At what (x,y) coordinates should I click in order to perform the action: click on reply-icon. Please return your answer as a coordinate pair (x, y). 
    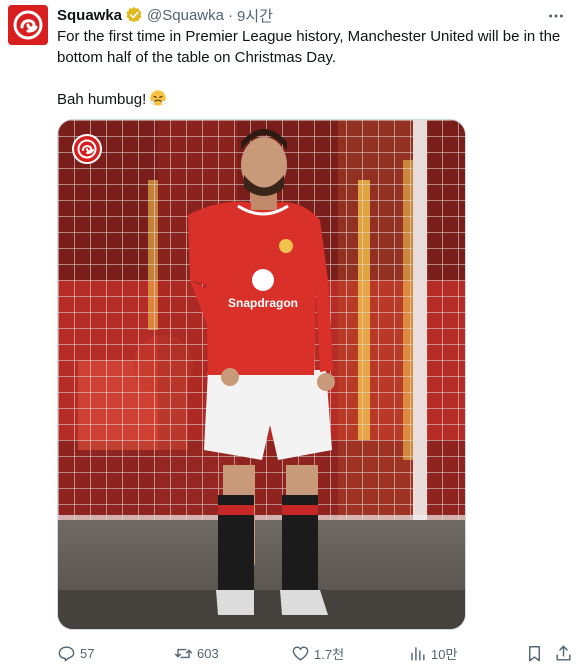
    Looking at the image, I should click on (66, 654).